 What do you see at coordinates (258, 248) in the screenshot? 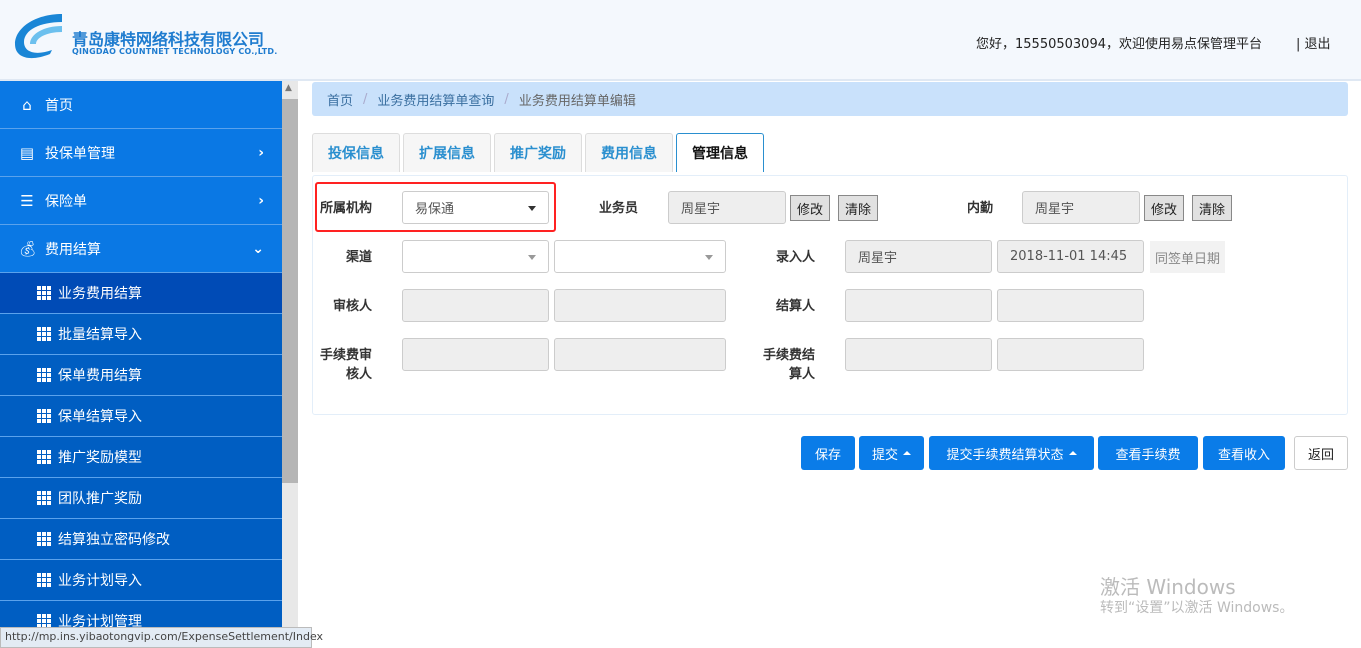
I see `chevron-down-icon: ⌄` at bounding box center [258, 248].